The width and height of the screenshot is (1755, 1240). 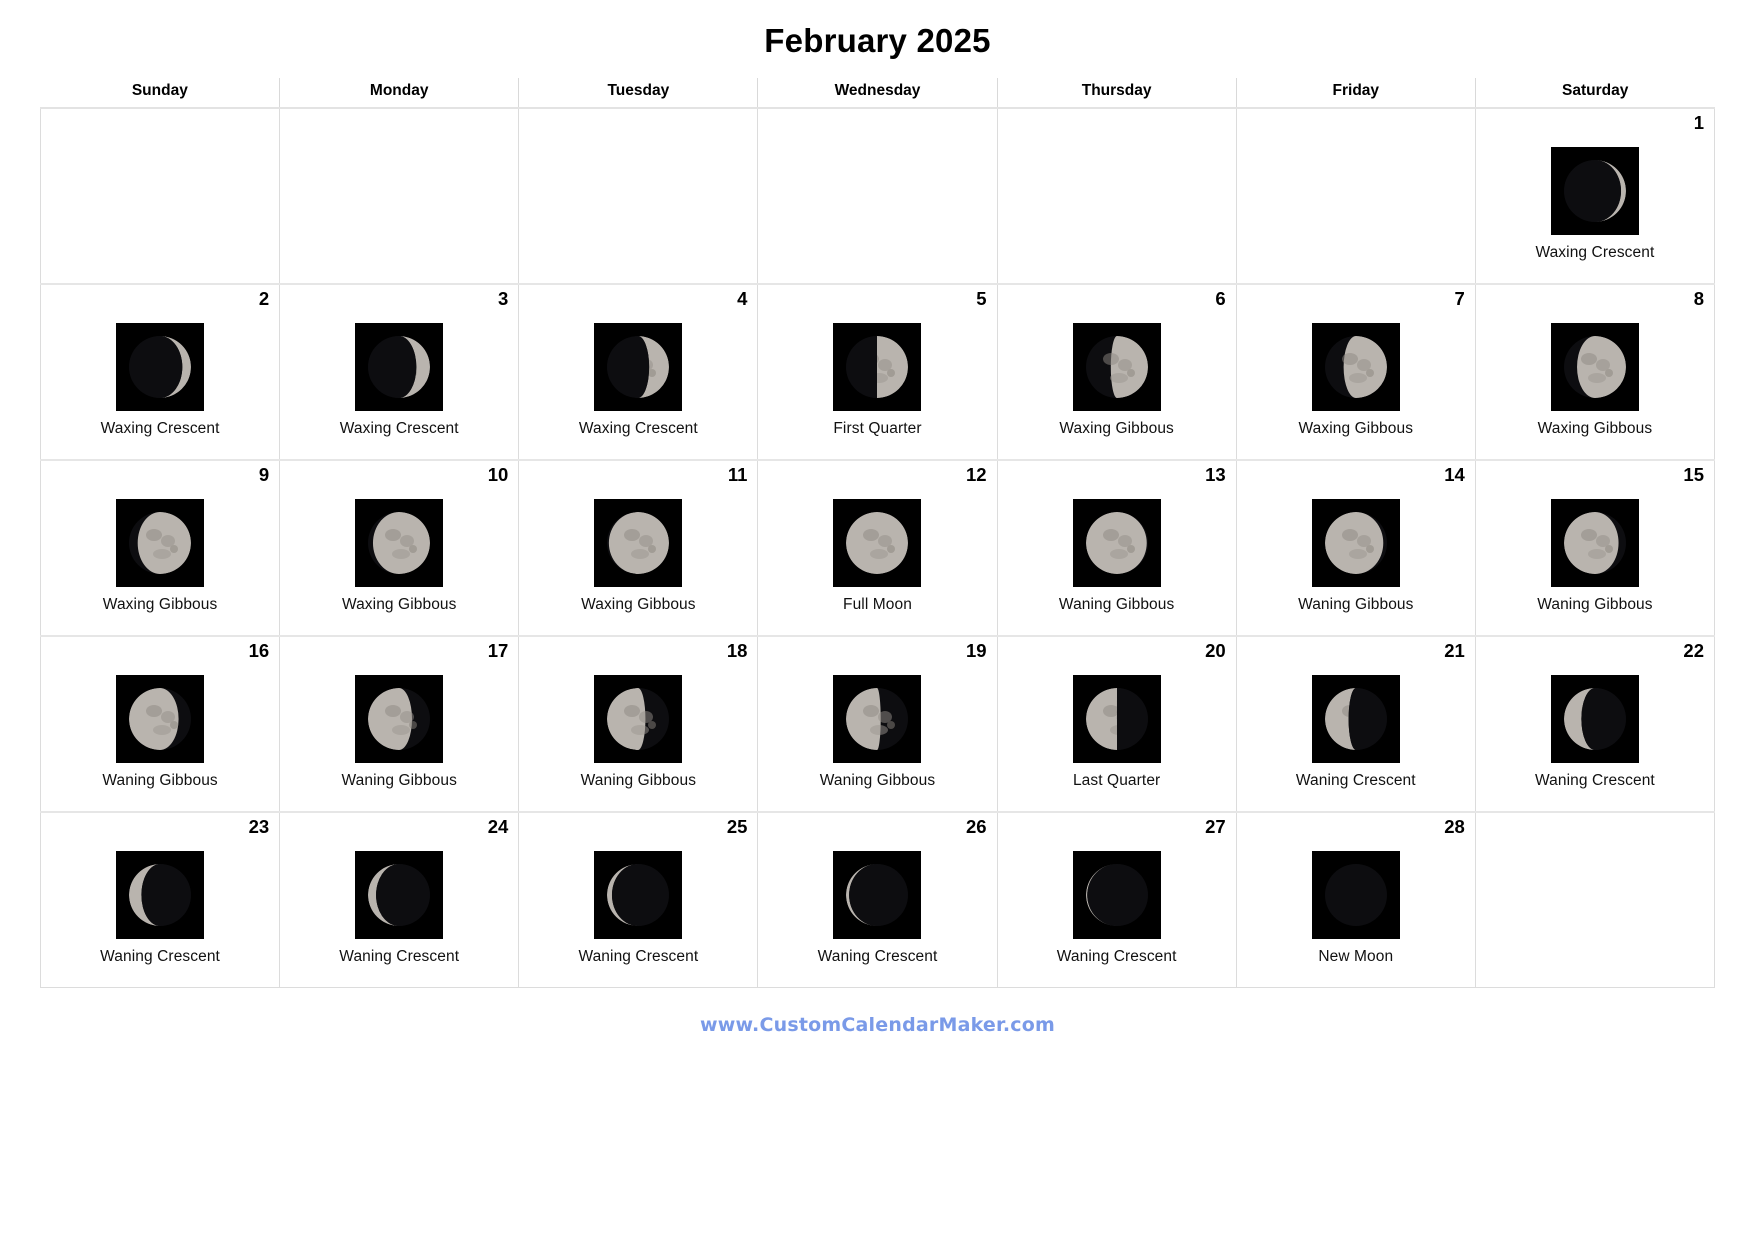 What do you see at coordinates (1215, 826) in the screenshot?
I see `day-number: 27` at bounding box center [1215, 826].